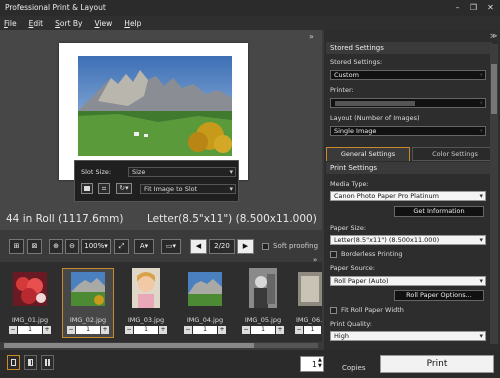 Image resolution: width=500 pixels, height=378 pixels. I want to click on paper-source-value: Roll Paper (Auto), so click(361, 281).